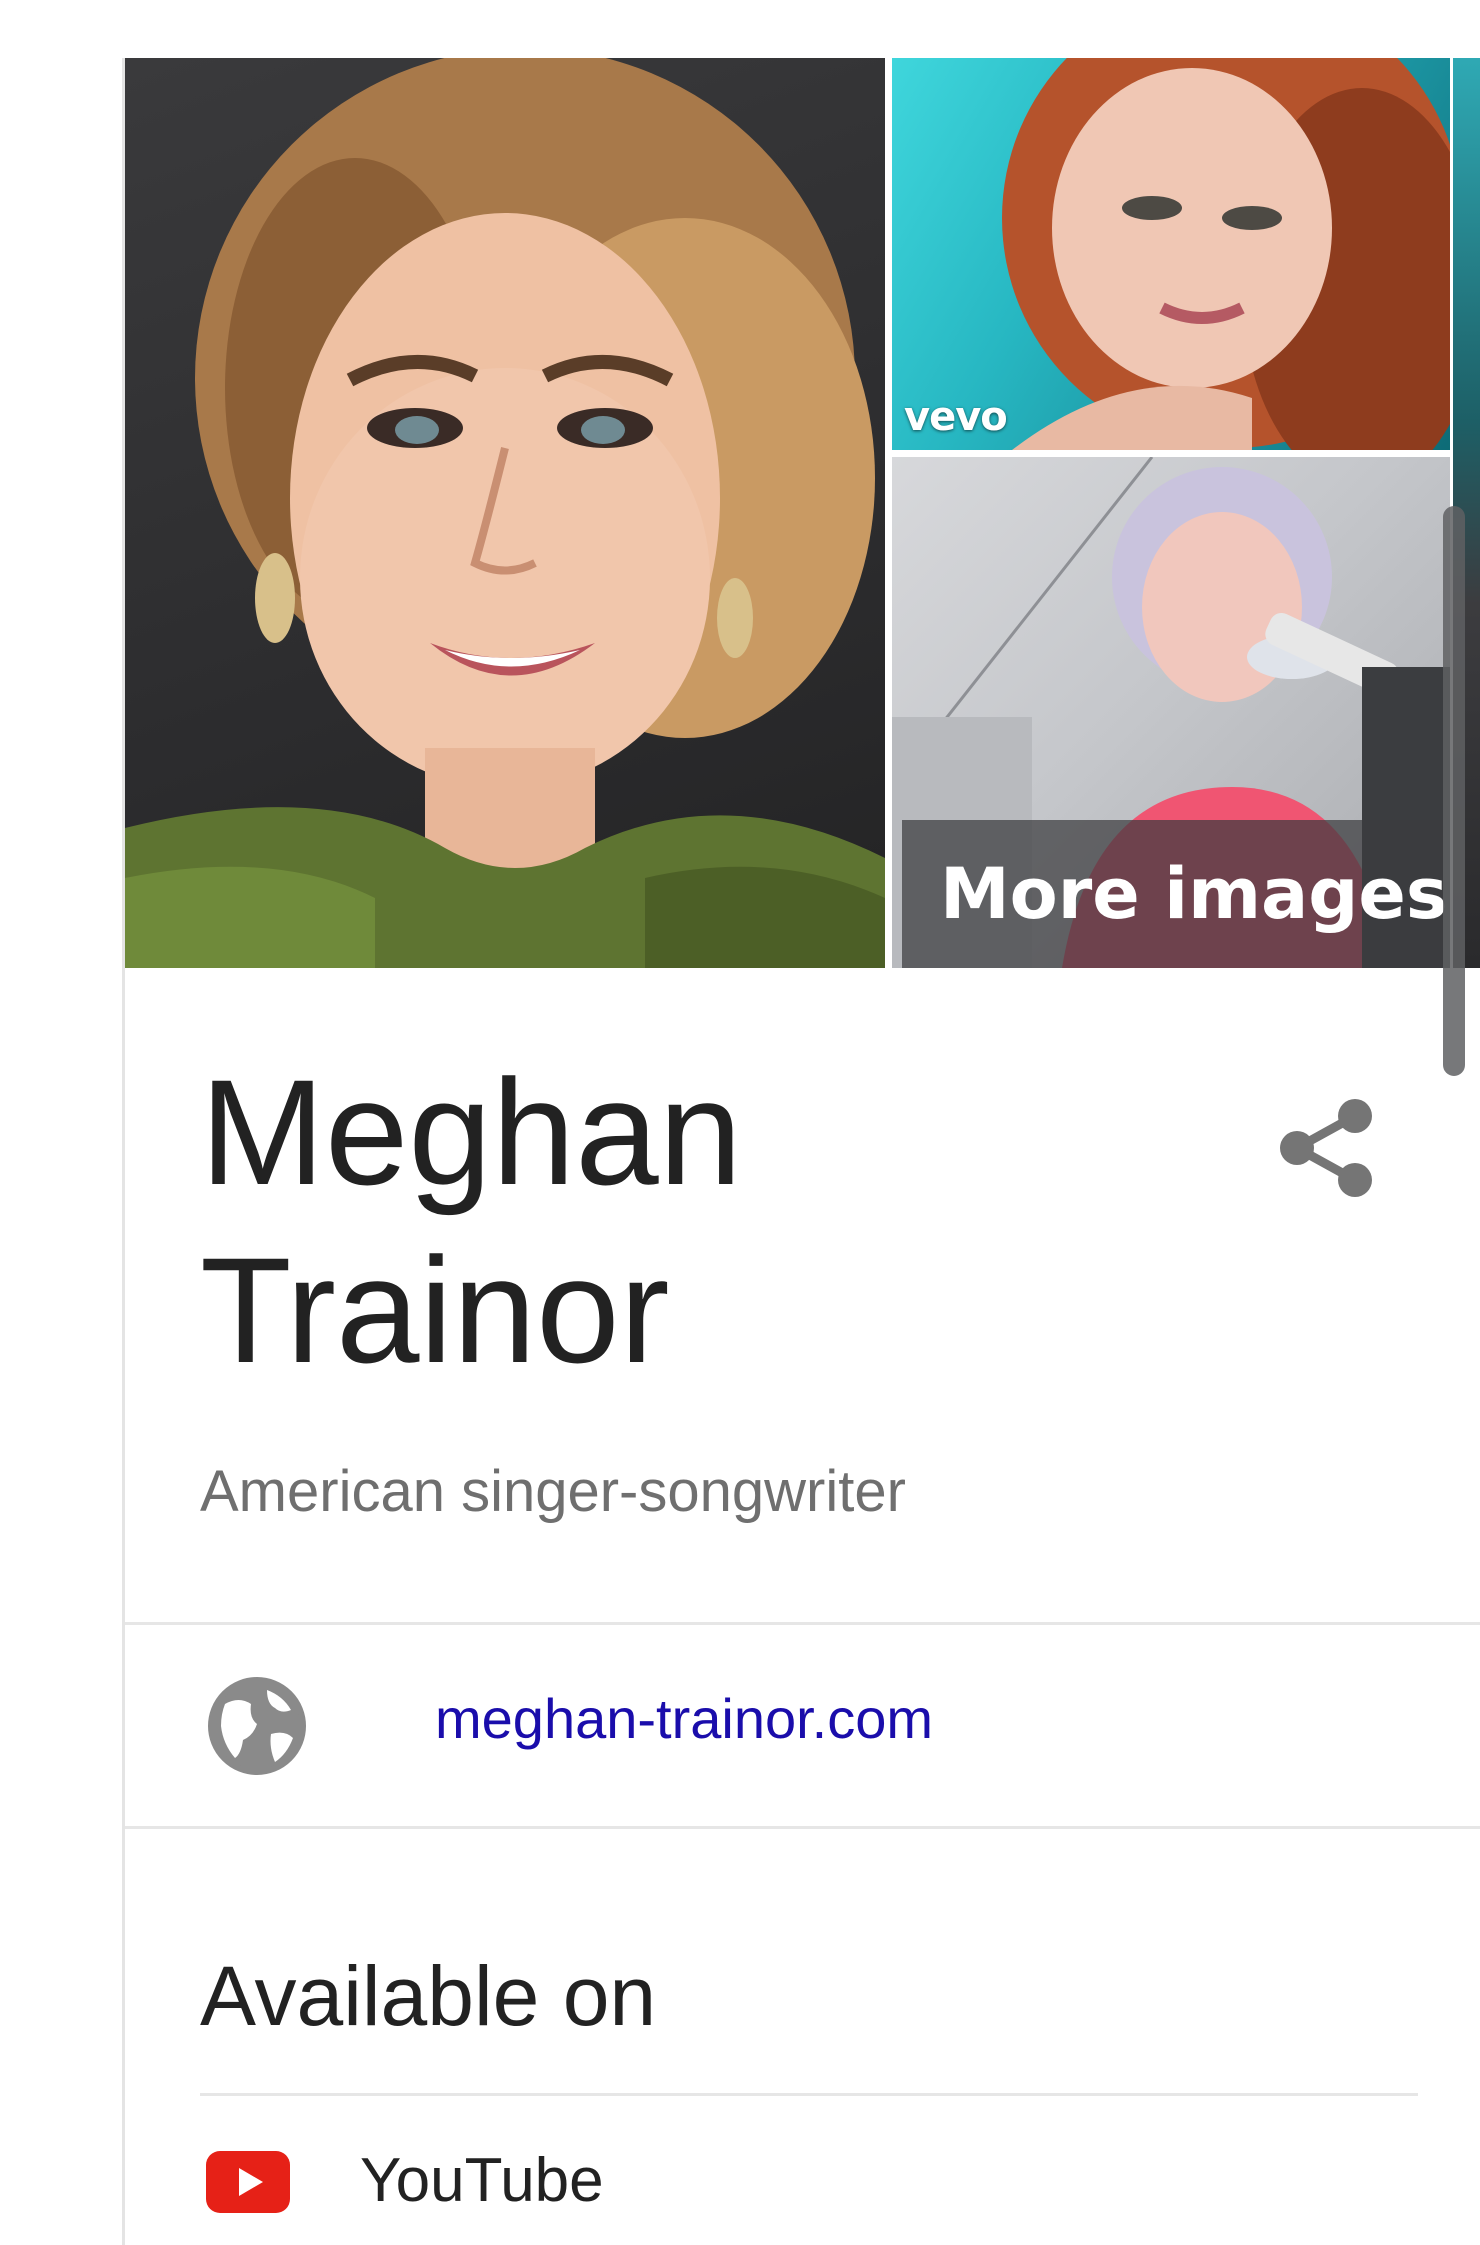 The height and width of the screenshot is (2245, 1480). I want to click on image-thumbnail-bottom: More images, so click(1171, 712).